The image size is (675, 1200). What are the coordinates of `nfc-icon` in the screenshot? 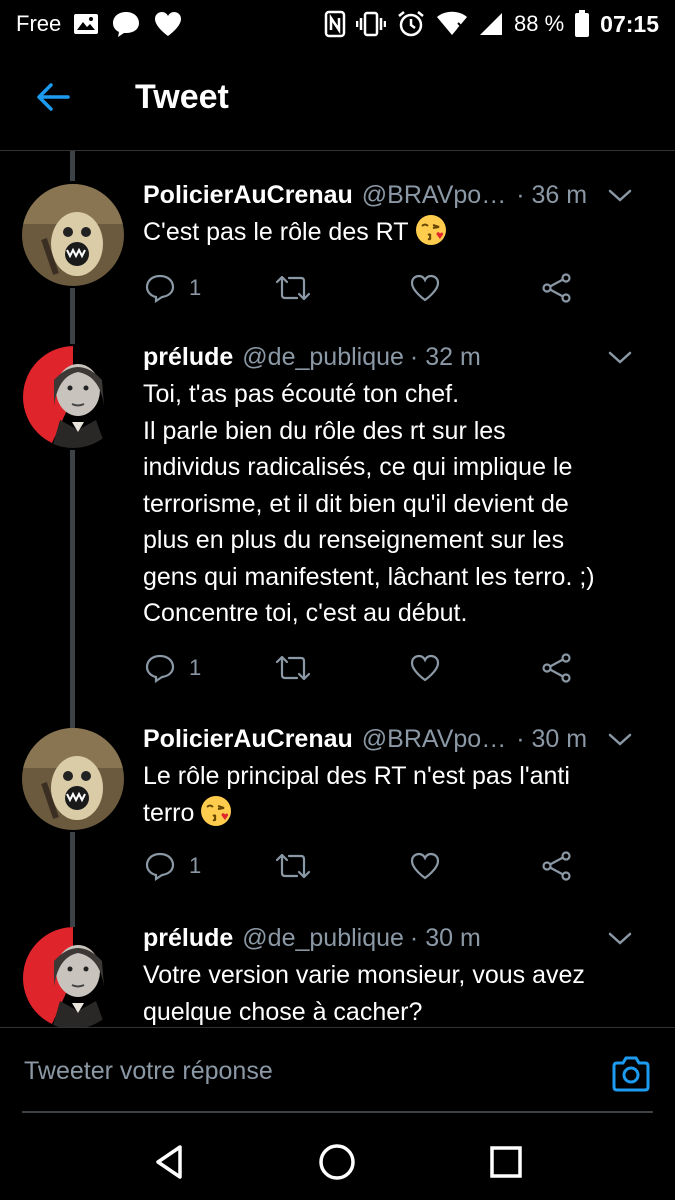 It's located at (335, 24).